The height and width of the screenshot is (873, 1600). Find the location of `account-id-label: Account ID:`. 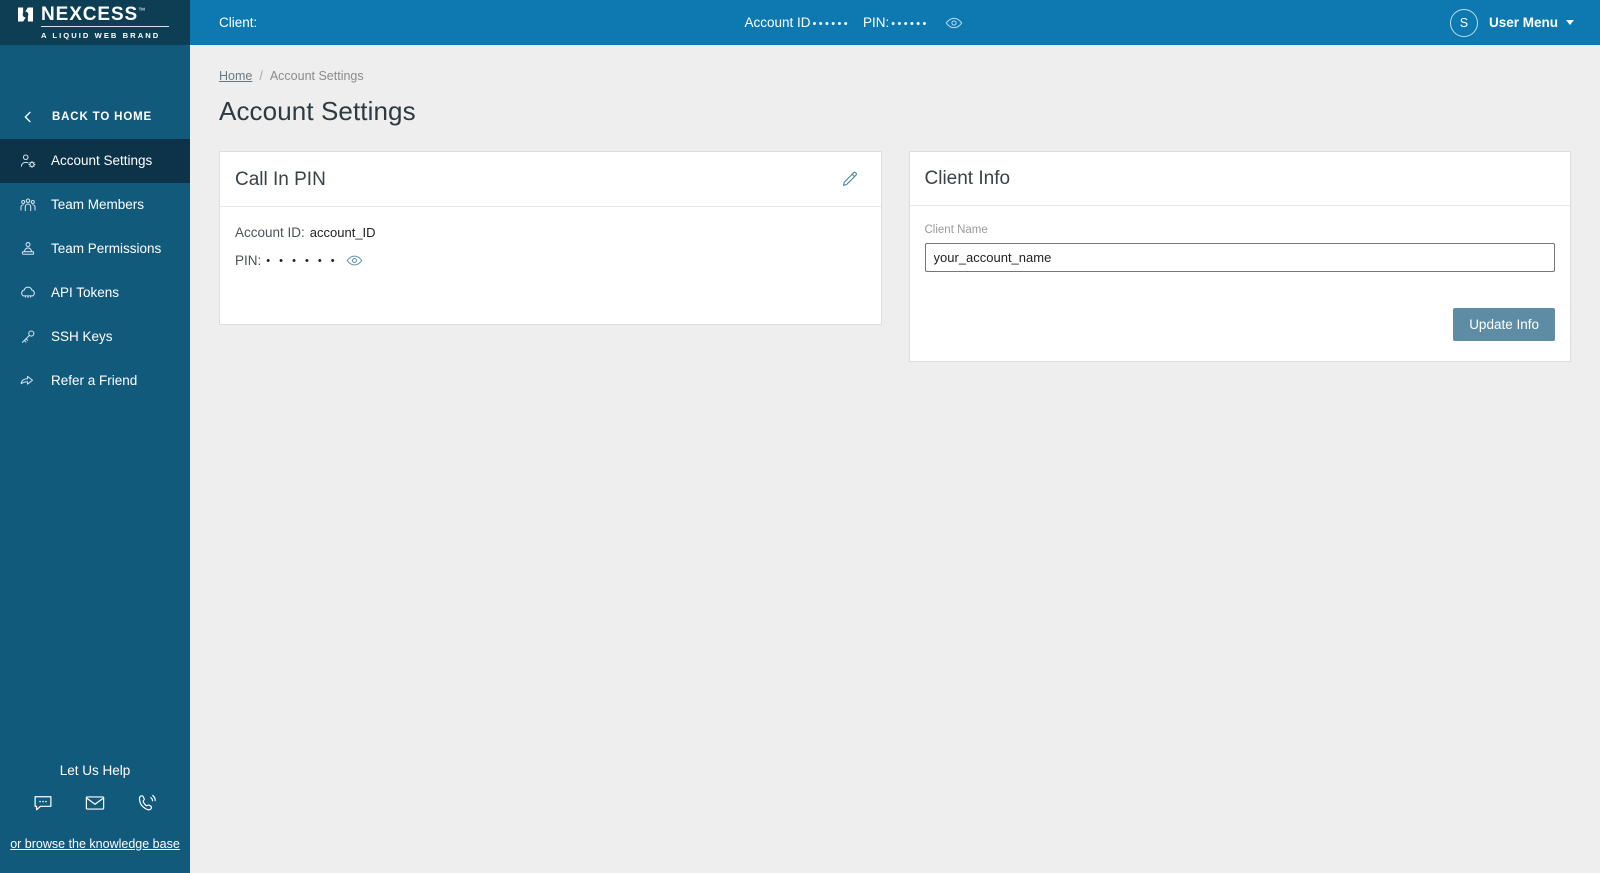

account-id-label: Account ID: is located at coordinates (270, 232).